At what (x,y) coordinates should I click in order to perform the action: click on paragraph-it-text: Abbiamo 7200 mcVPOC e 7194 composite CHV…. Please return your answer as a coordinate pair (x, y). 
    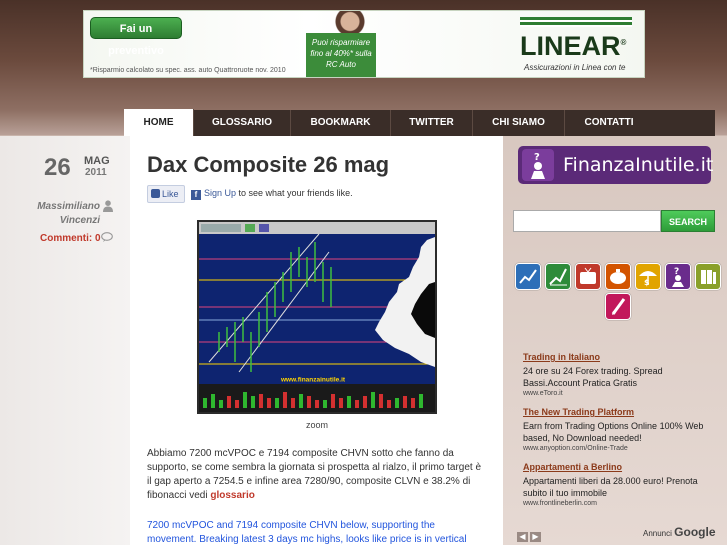
    Looking at the image, I should click on (314, 474).